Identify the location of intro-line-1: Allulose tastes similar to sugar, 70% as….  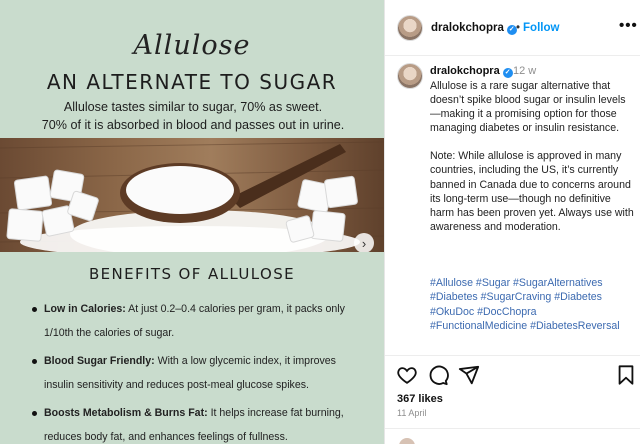
(193, 107).